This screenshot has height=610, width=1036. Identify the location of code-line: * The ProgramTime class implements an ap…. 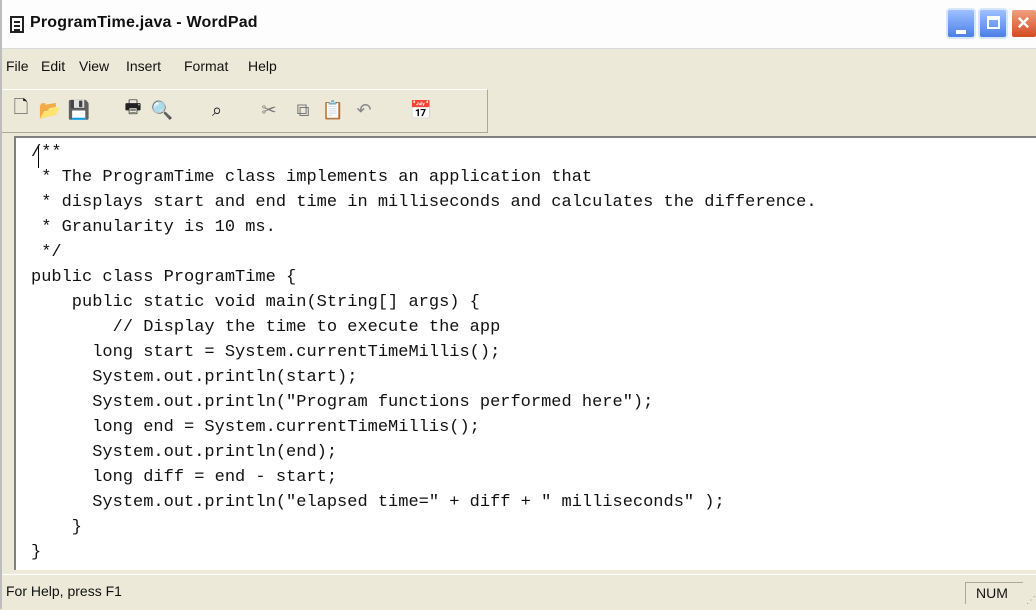
(312, 177).